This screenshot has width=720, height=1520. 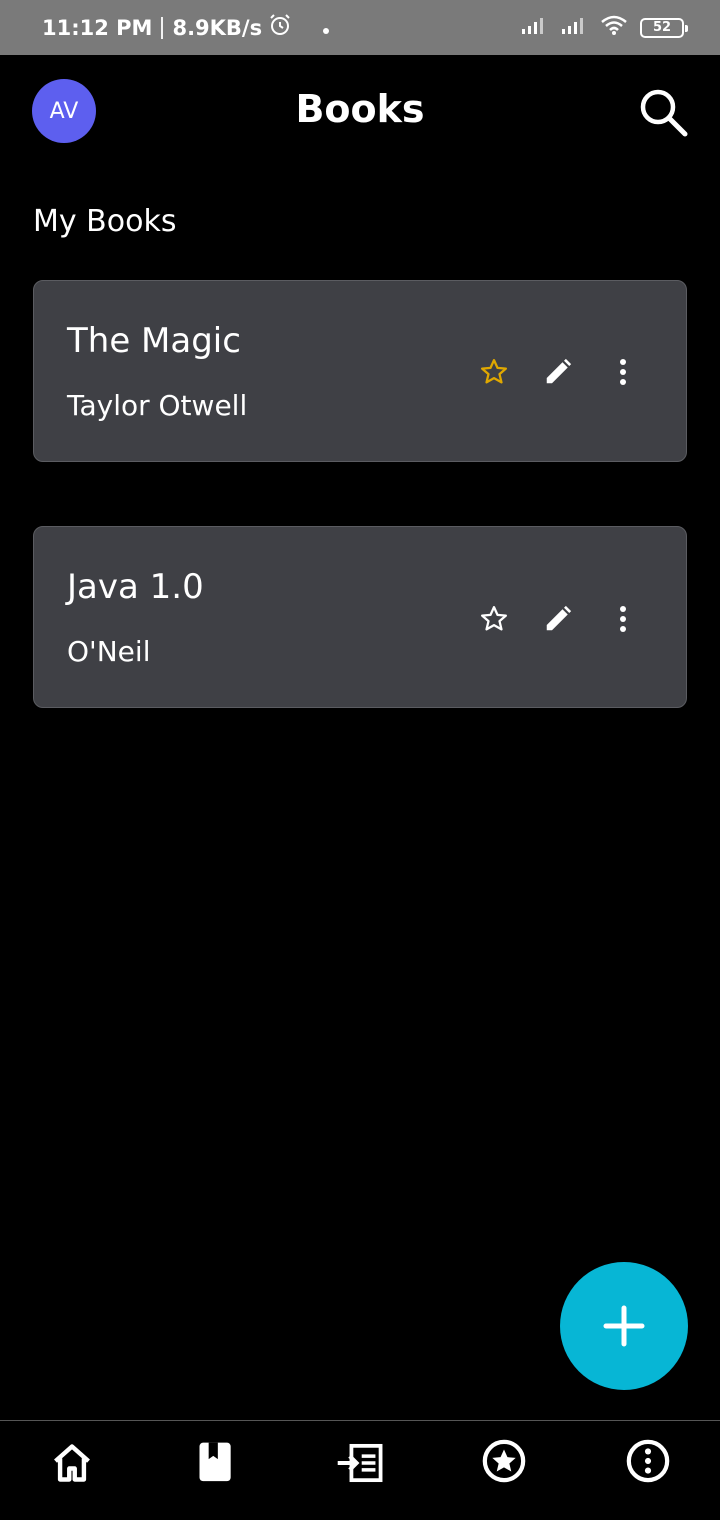 I want to click on add-book-button, so click(x=624, y=1326).